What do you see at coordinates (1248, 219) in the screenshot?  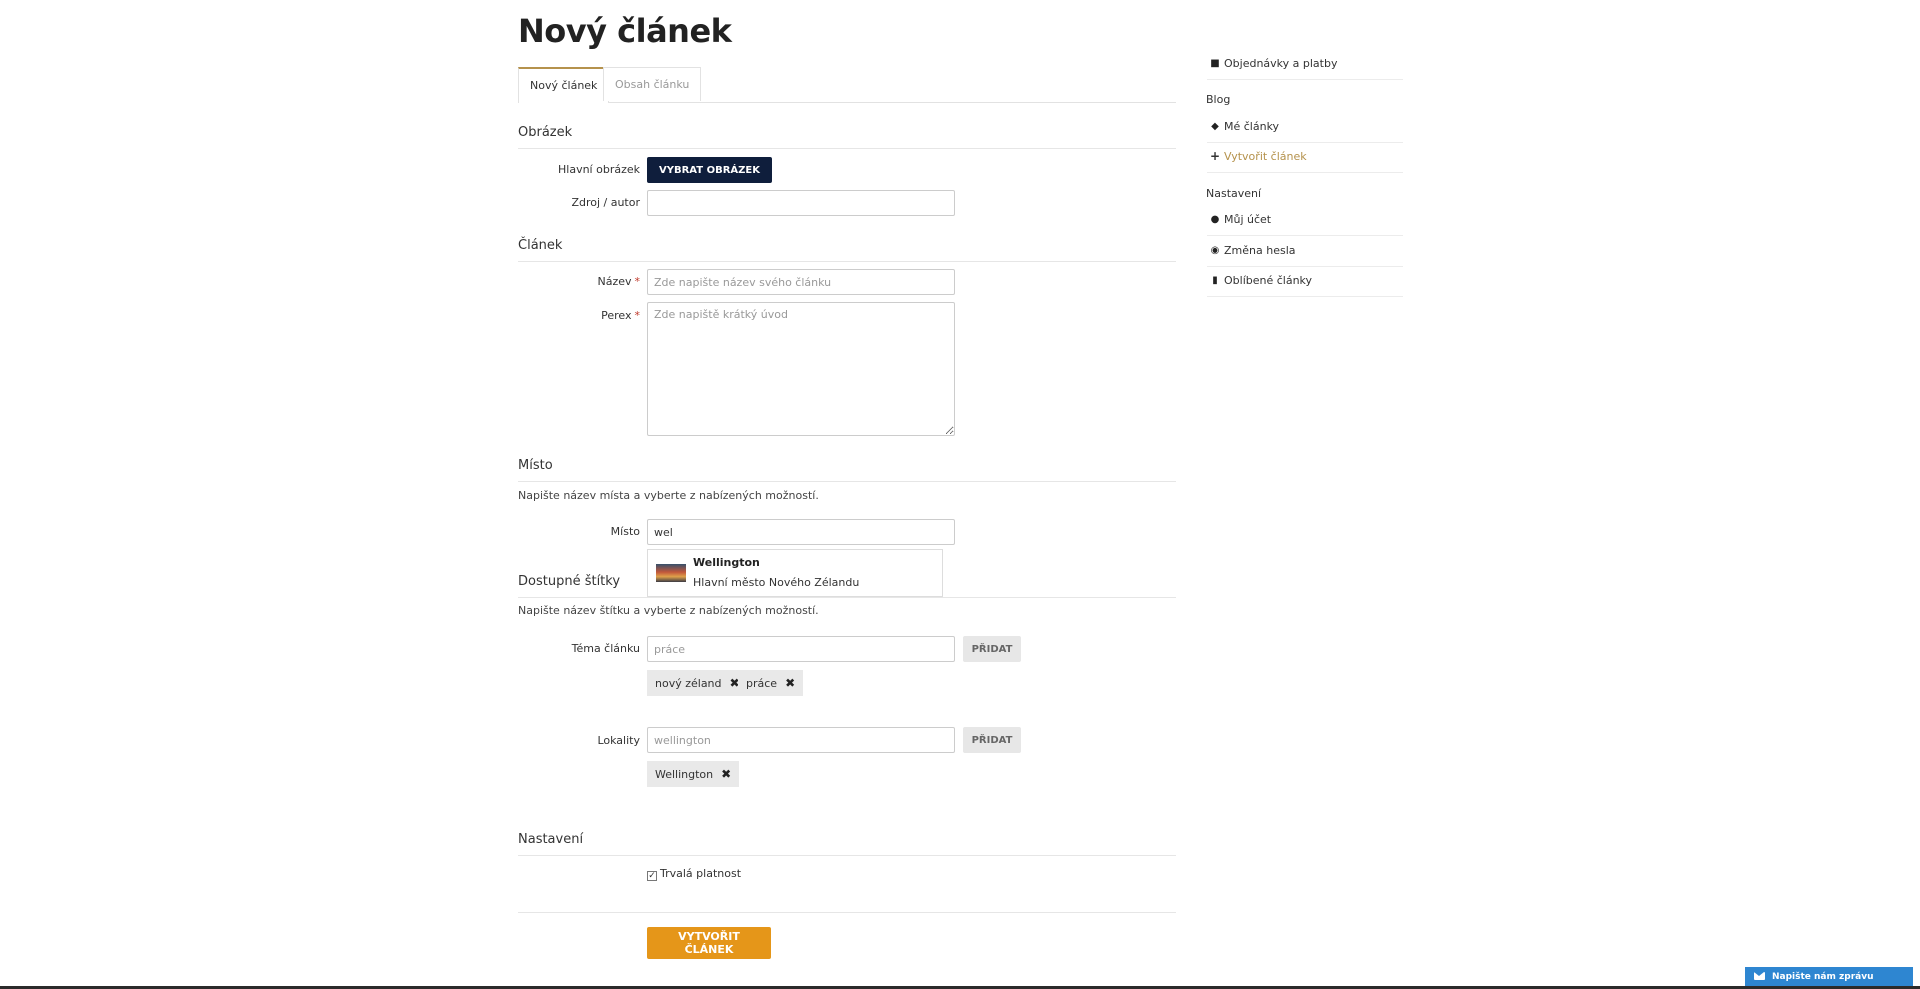 I see `sidebar-item-label: Můj účet` at bounding box center [1248, 219].